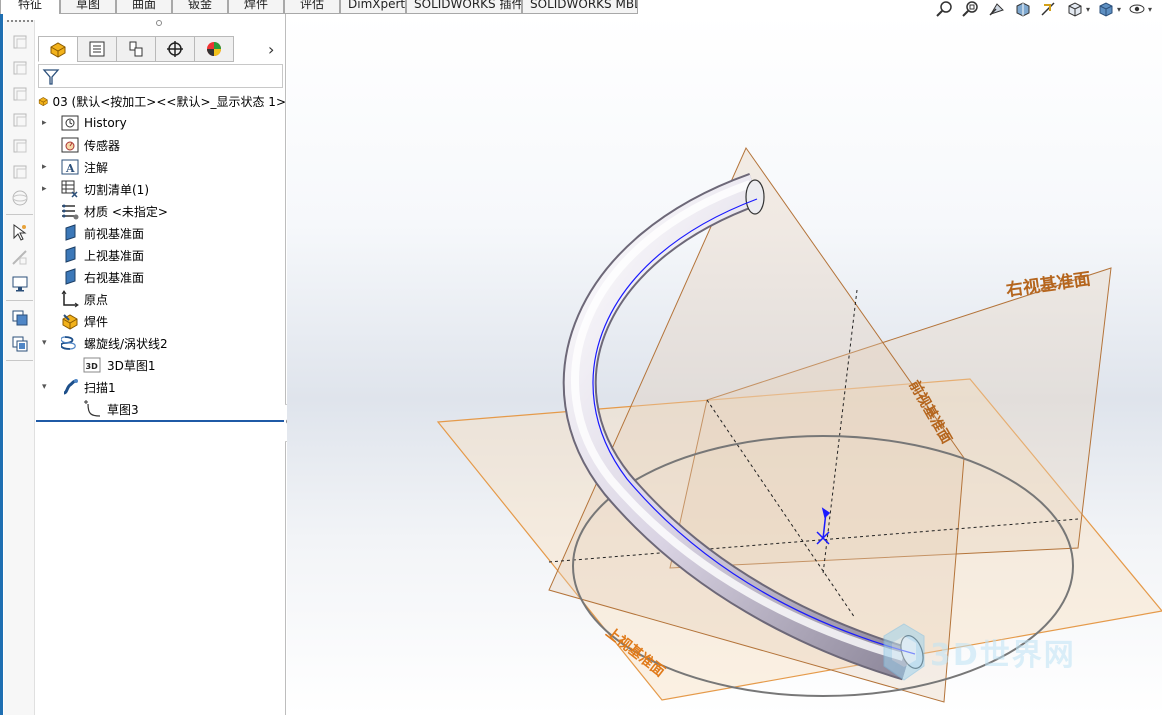 This screenshot has height=715, width=1162. I want to click on display-manager-tab-icon, so click(214, 49).